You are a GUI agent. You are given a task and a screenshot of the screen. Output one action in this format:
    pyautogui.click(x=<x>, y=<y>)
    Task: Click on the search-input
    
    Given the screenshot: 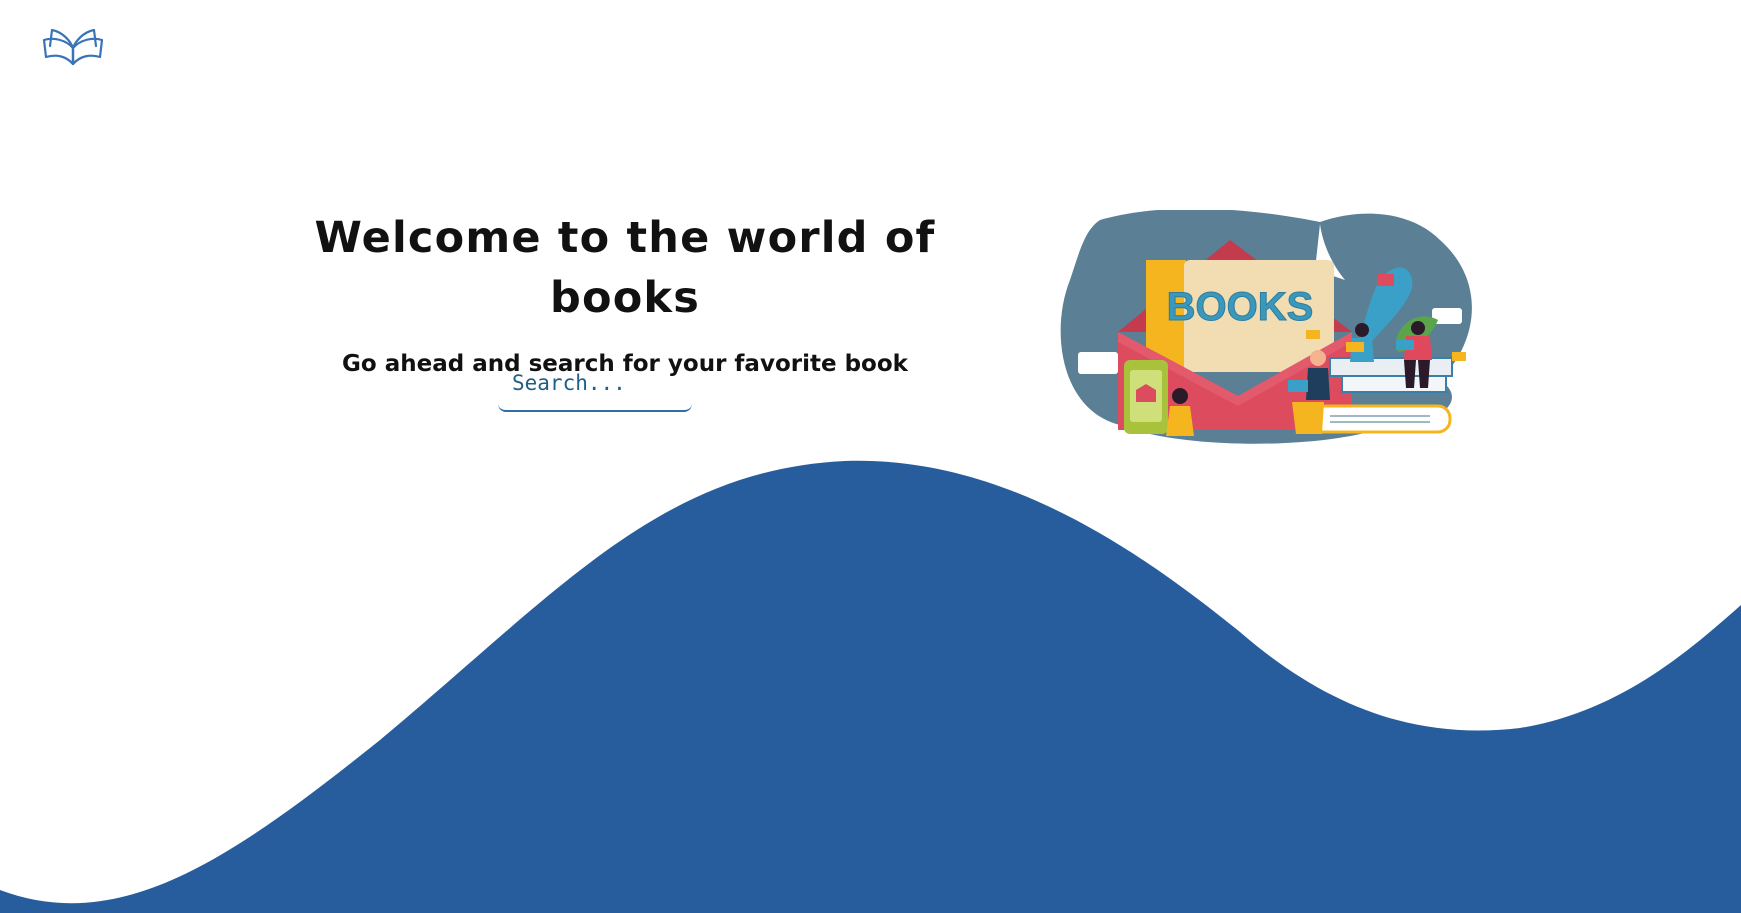 What is the action you would take?
    pyautogui.click(x=595, y=385)
    